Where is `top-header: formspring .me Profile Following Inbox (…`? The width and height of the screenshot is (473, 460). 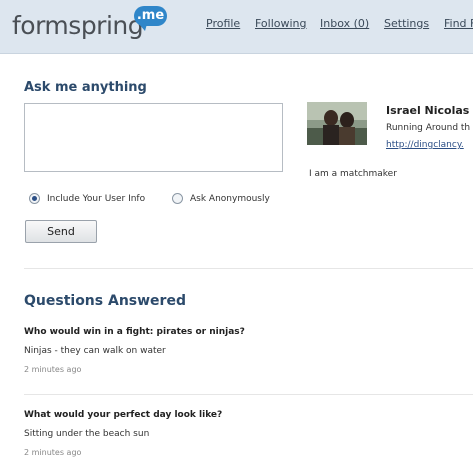
top-header: formspring .me Profile Following Inbox (… is located at coordinates (236, 27).